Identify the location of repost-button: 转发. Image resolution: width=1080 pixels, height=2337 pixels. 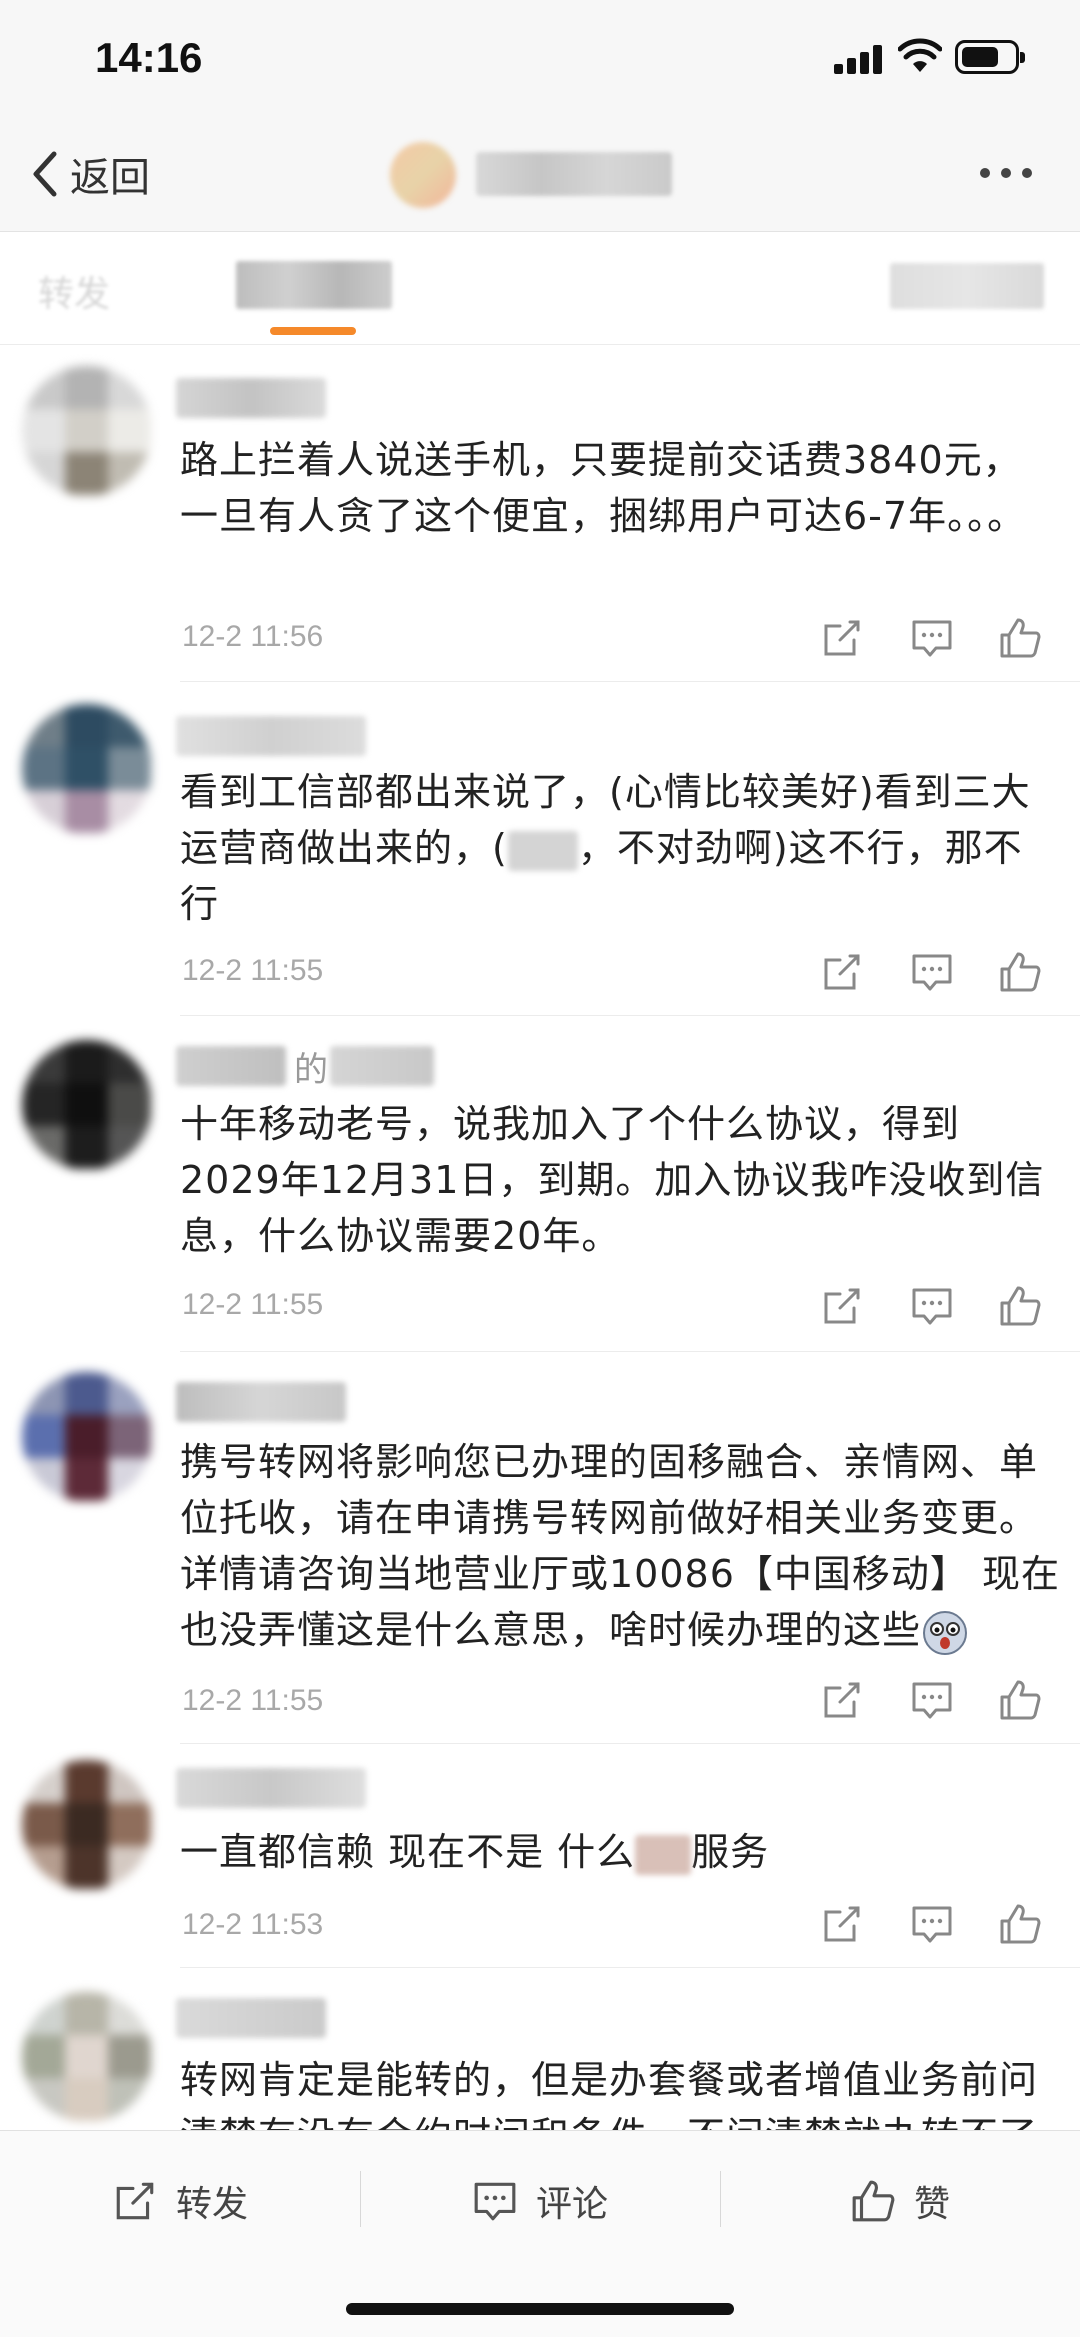
(180, 2201).